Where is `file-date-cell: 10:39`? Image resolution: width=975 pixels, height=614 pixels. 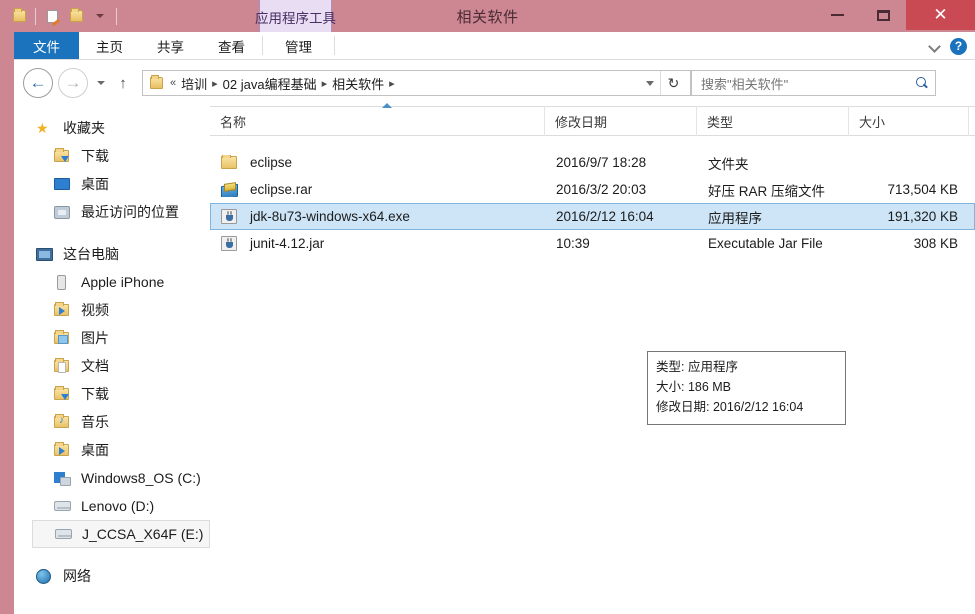 file-date-cell: 10:39 is located at coordinates (573, 243).